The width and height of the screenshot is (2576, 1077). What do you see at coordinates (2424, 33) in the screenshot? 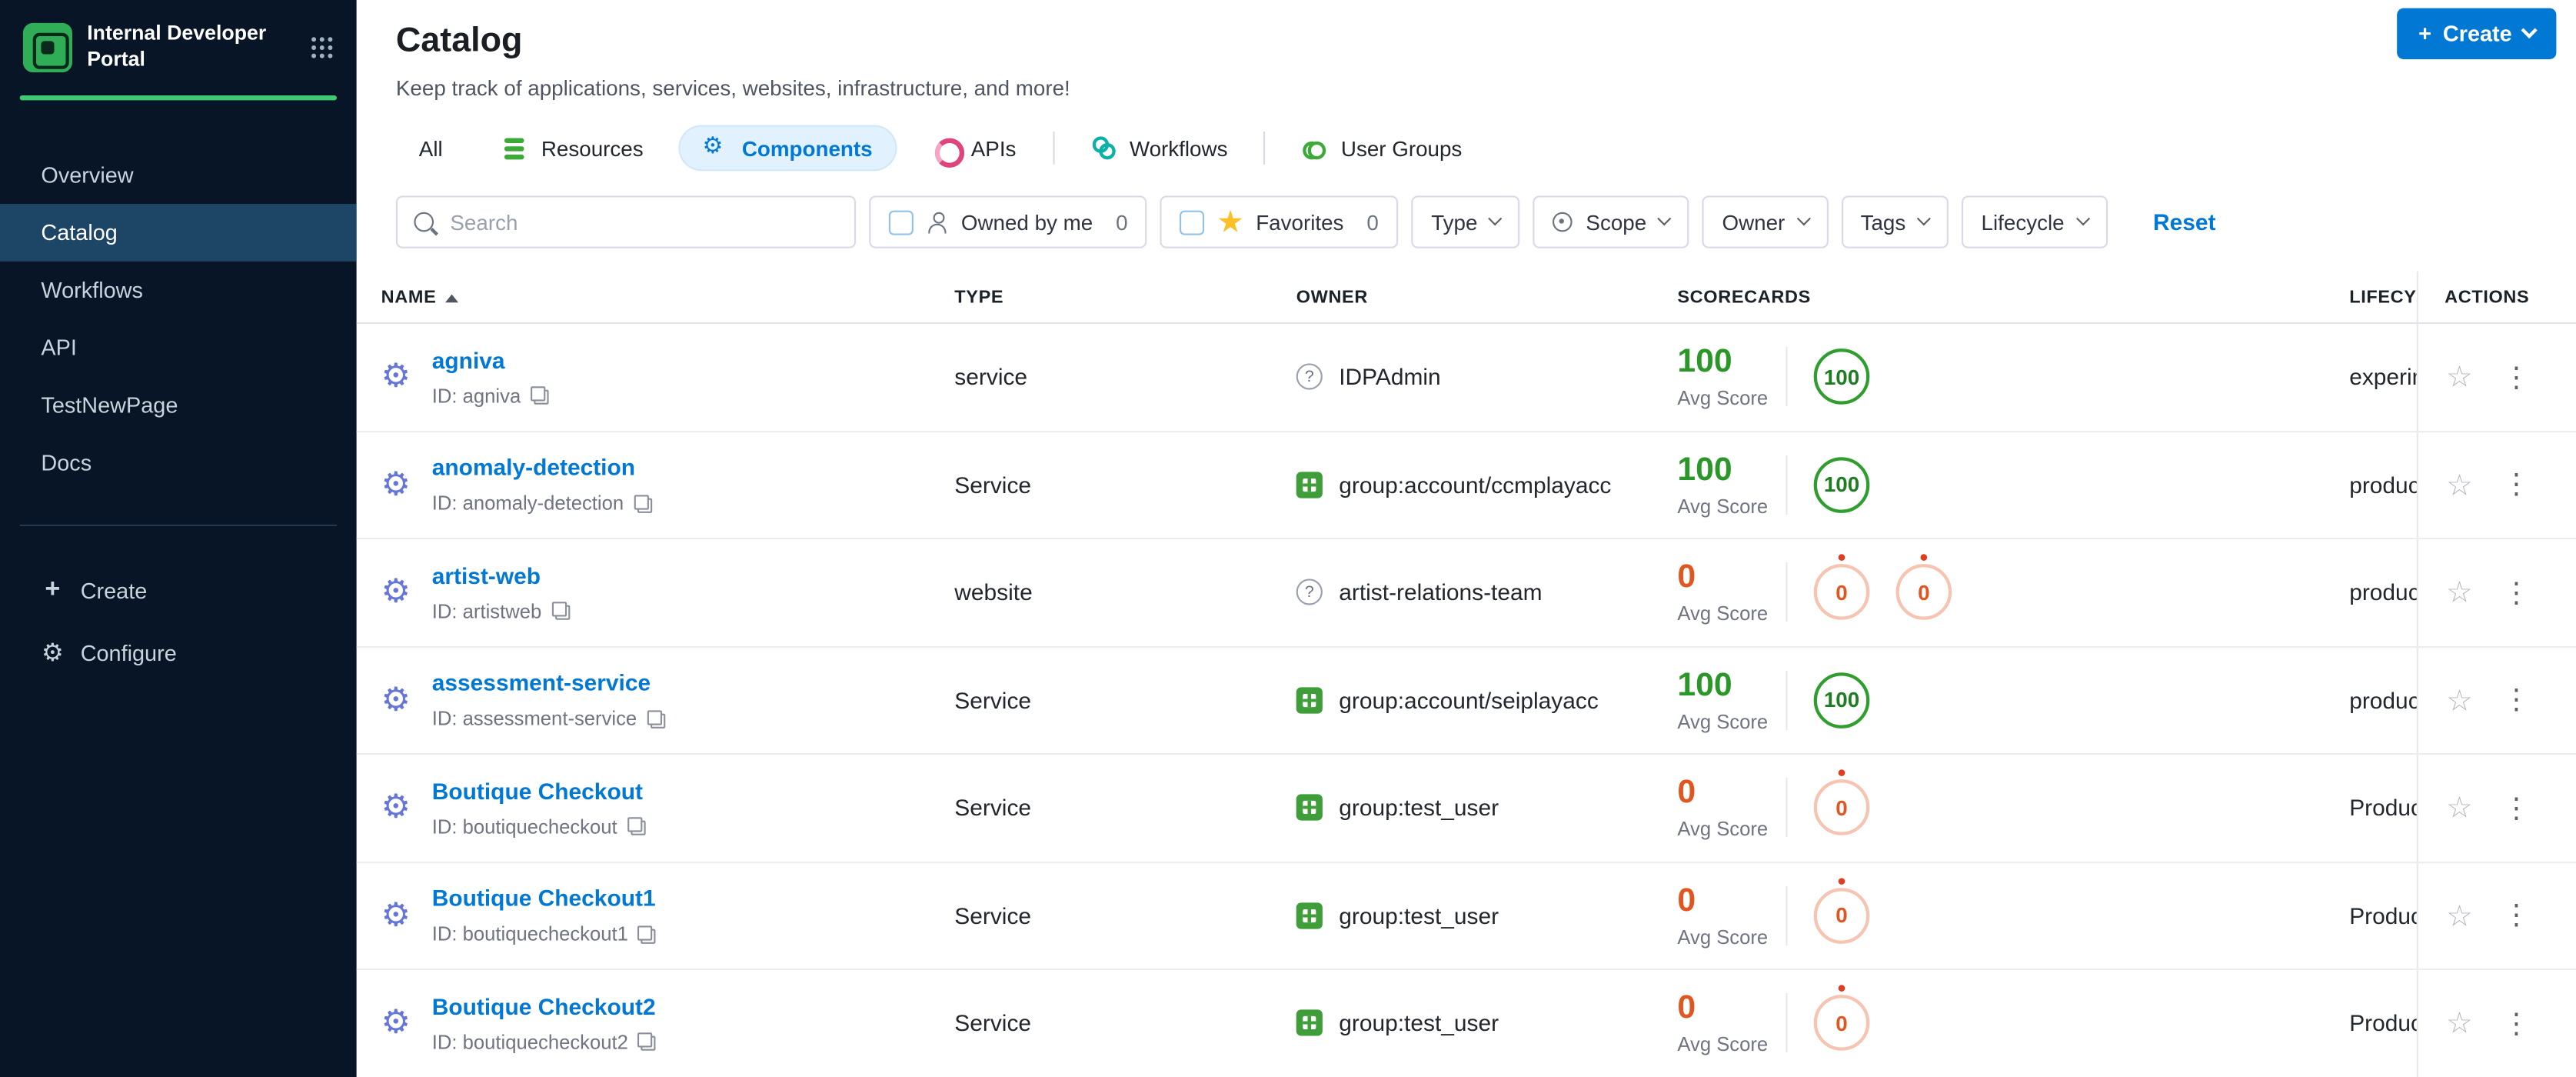
I see `plus-icon: +` at bounding box center [2424, 33].